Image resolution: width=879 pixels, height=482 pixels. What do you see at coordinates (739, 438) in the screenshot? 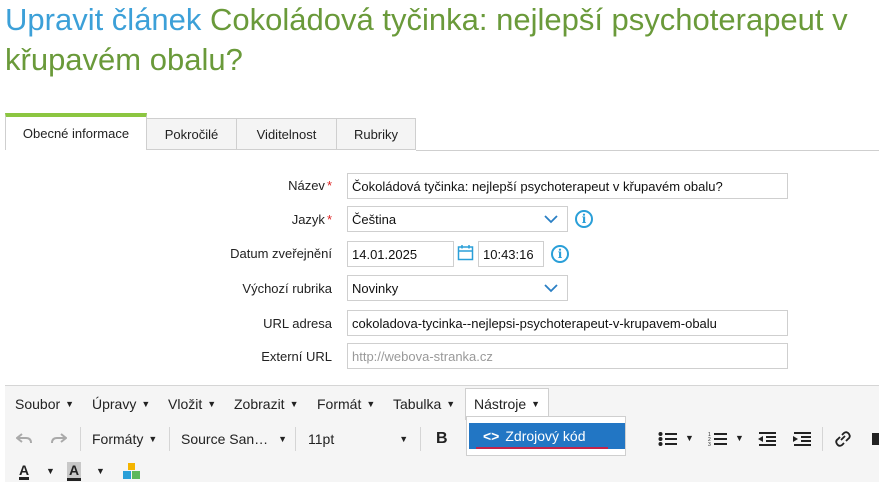
I see `numbered-list-dropdown: ▼` at bounding box center [739, 438].